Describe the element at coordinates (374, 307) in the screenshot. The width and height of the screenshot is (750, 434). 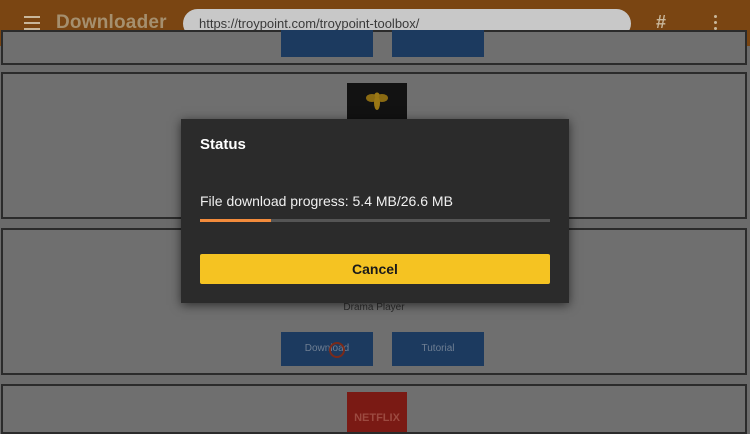
I see `app-name: Drama Player` at that location.